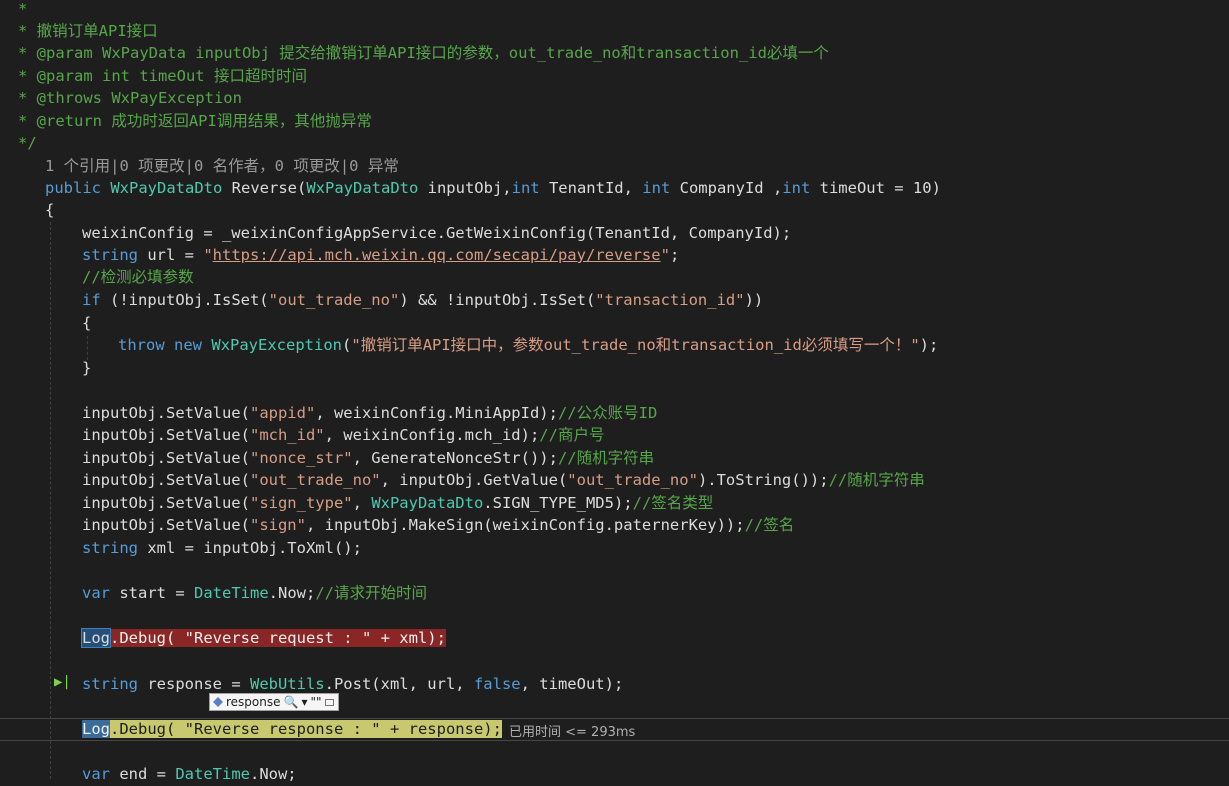  Describe the element at coordinates (329, 702) in the screenshot. I see `pin-icon` at that location.